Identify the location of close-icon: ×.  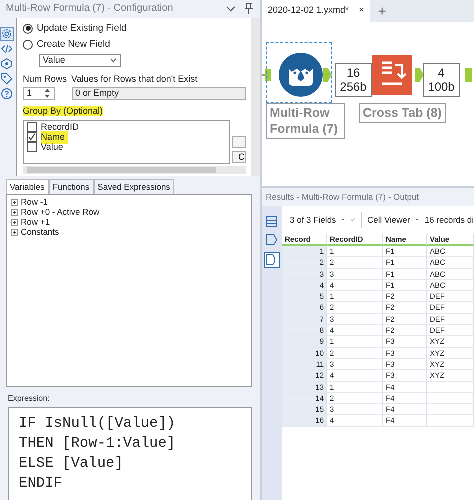
(361, 11).